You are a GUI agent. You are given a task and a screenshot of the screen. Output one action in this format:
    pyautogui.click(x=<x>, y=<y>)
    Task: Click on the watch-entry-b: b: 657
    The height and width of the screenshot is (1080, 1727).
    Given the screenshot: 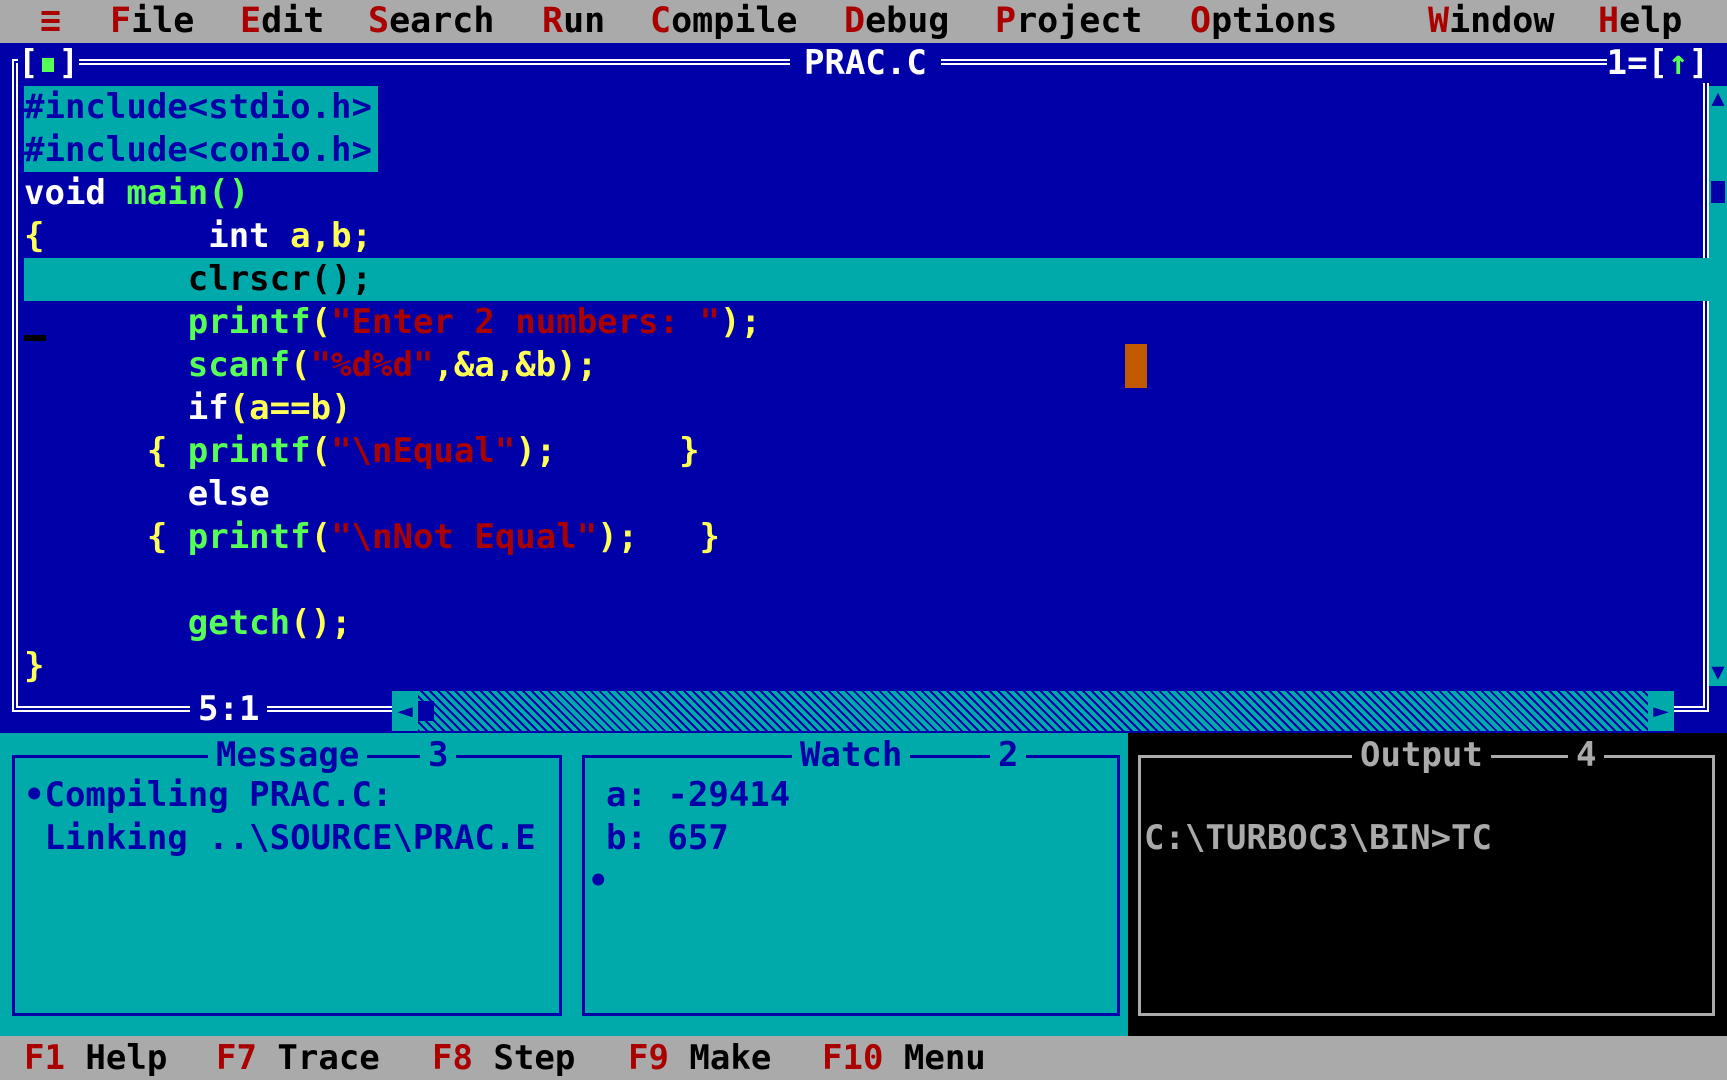 What is the action you would take?
    pyautogui.click(x=667, y=838)
    